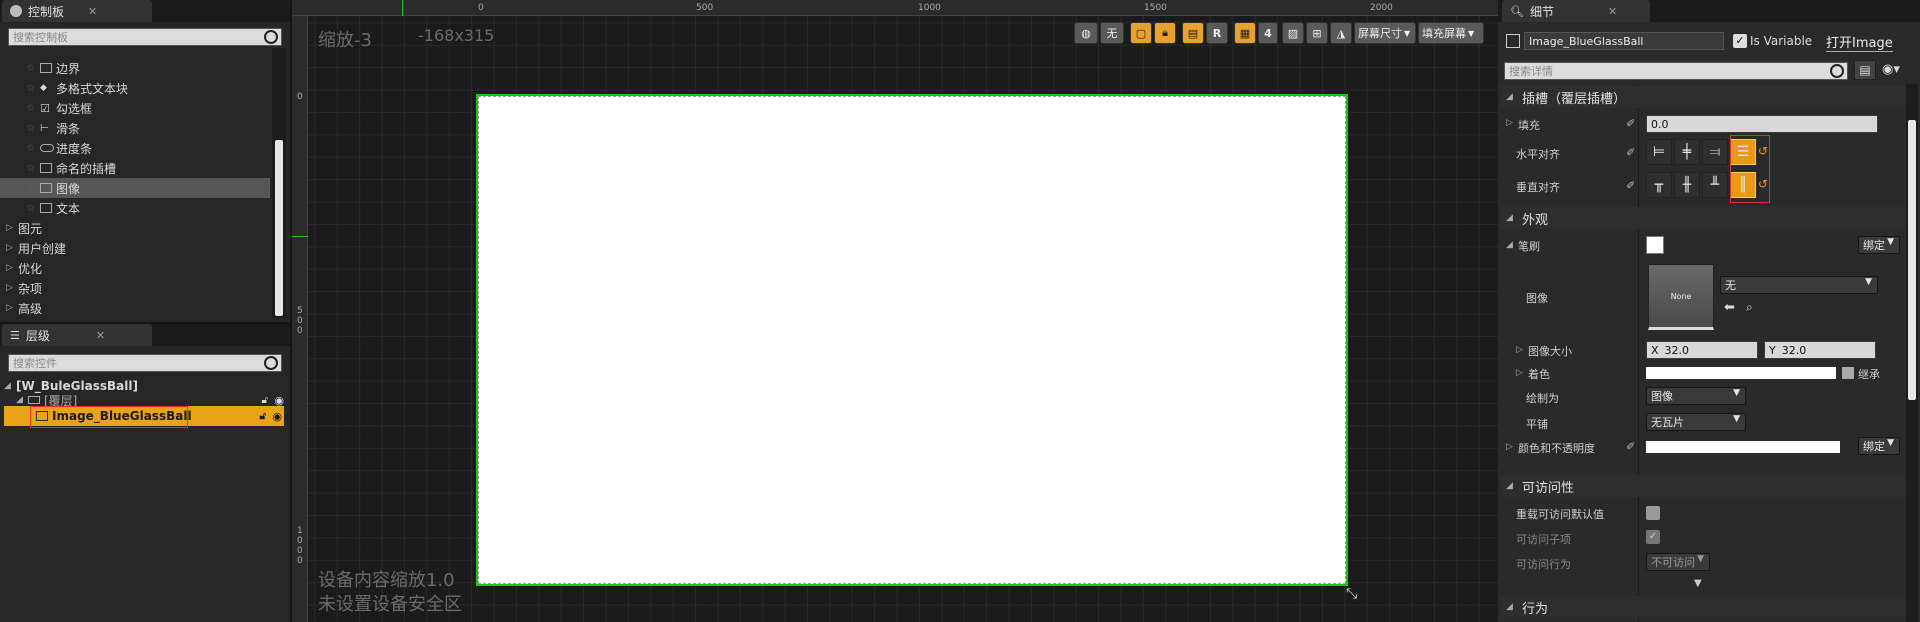 This screenshot has height=622, width=1920. I want to click on padding-expand-icon: ▷, so click(1509, 123).